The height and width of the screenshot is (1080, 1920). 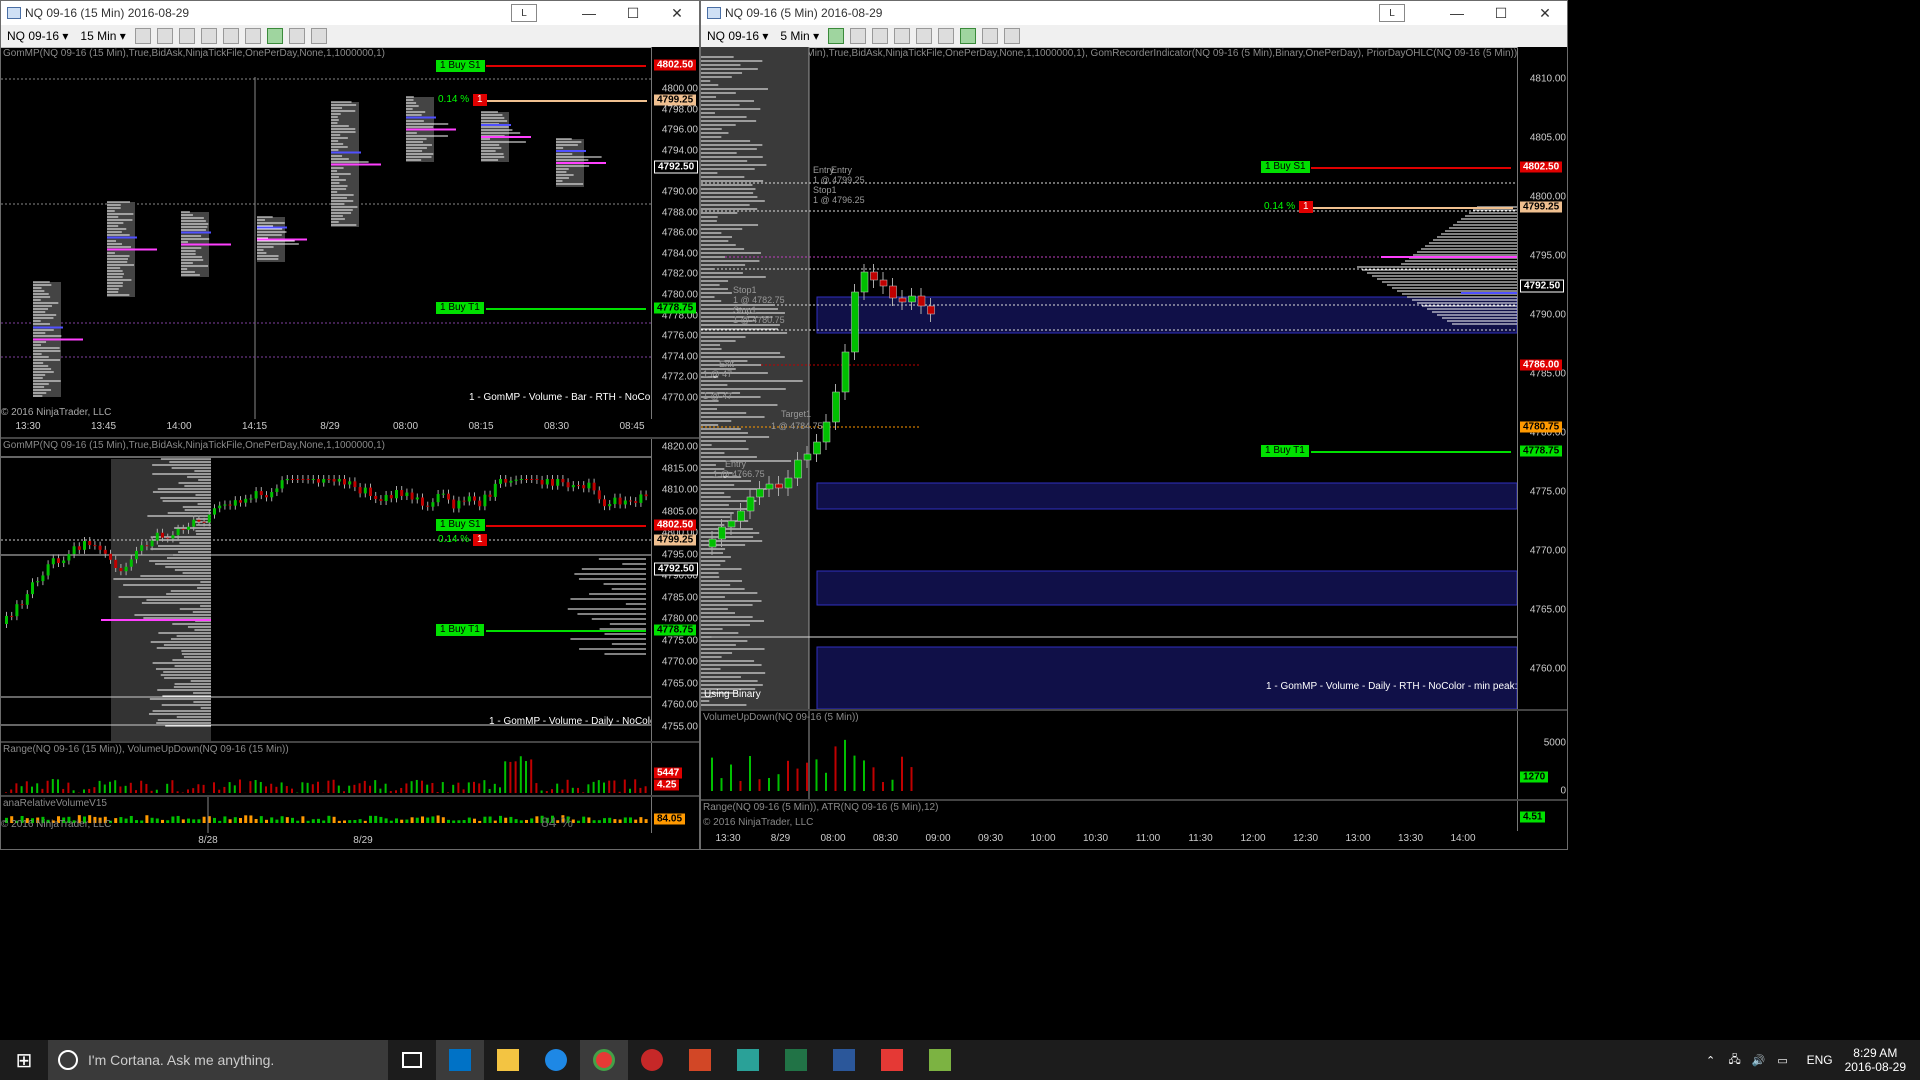 What do you see at coordinates (1875, 1060) in the screenshot?
I see `clock: 8:29 AM 2016-08-29` at bounding box center [1875, 1060].